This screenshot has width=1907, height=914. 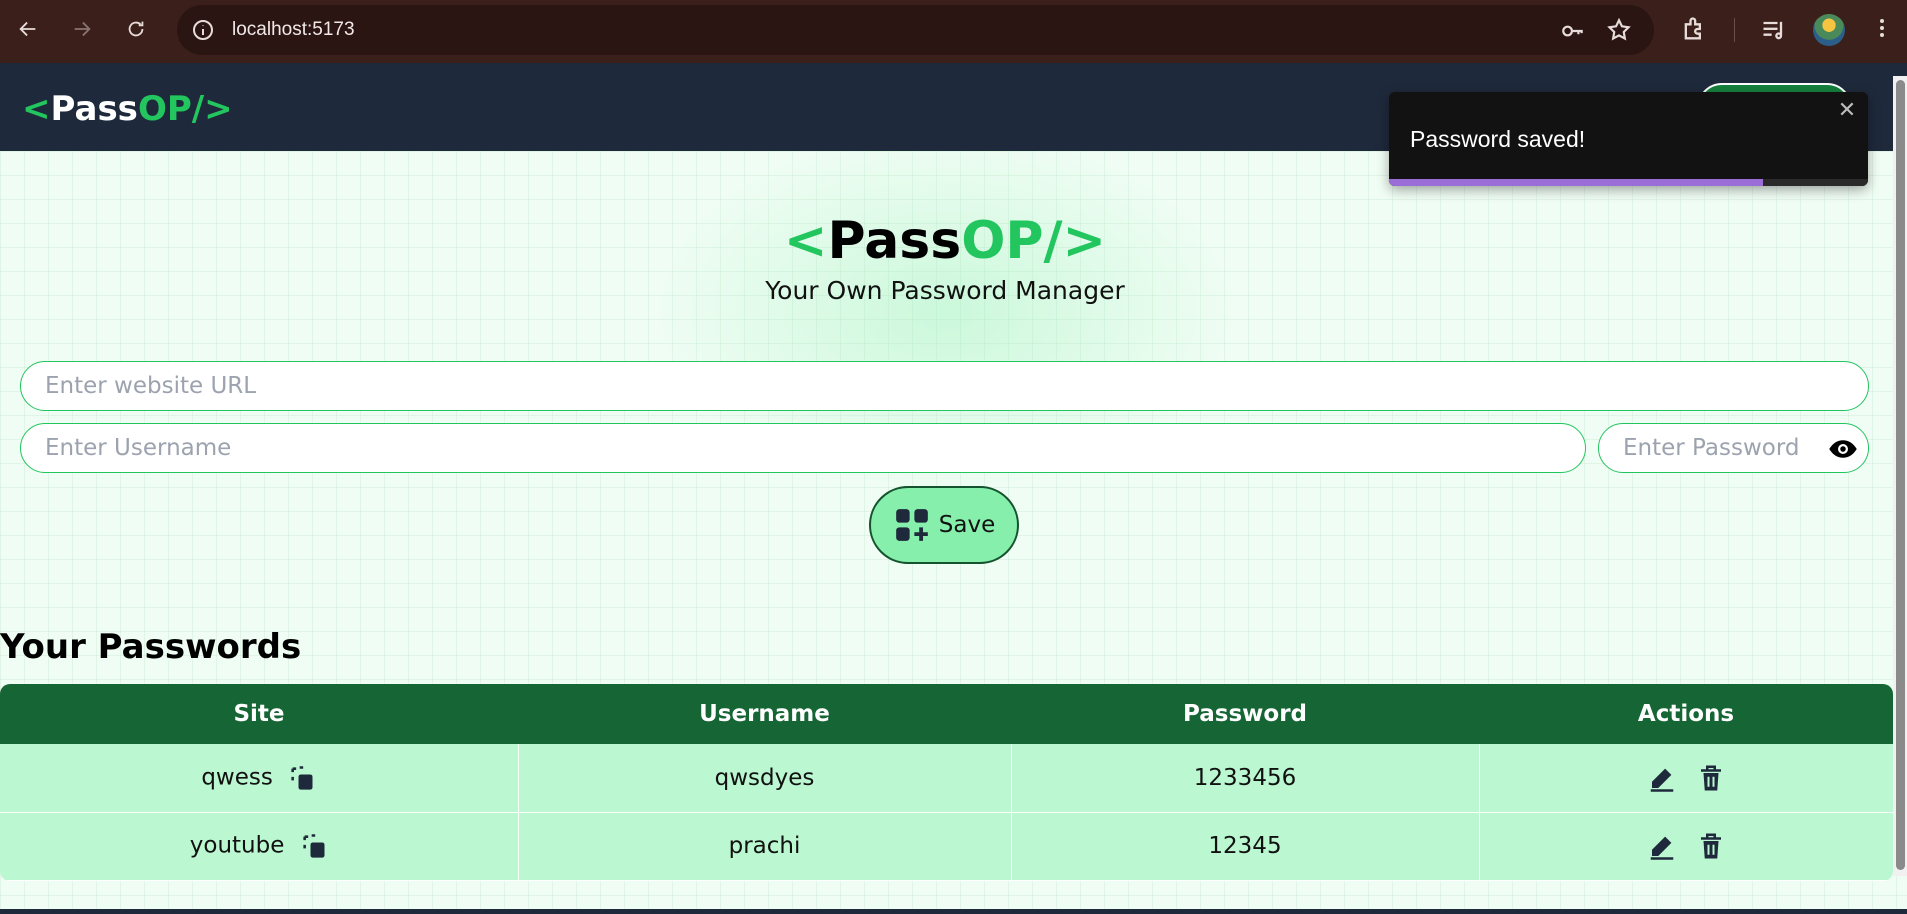 What do you see at coordinates (259, 714) in the screenshot?
I see `column-header-site: Site` at bounding box center [259, 714].